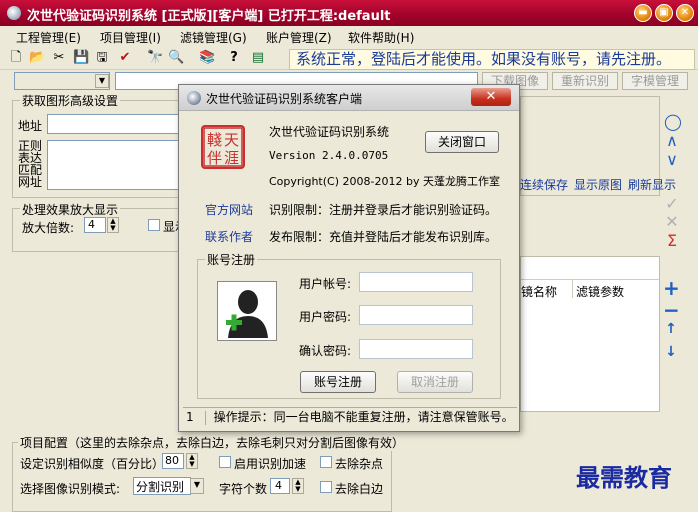 Image resolution: width=698 pixels, height=512 pixels. I want to click on project-config-group, so click(202, 477).